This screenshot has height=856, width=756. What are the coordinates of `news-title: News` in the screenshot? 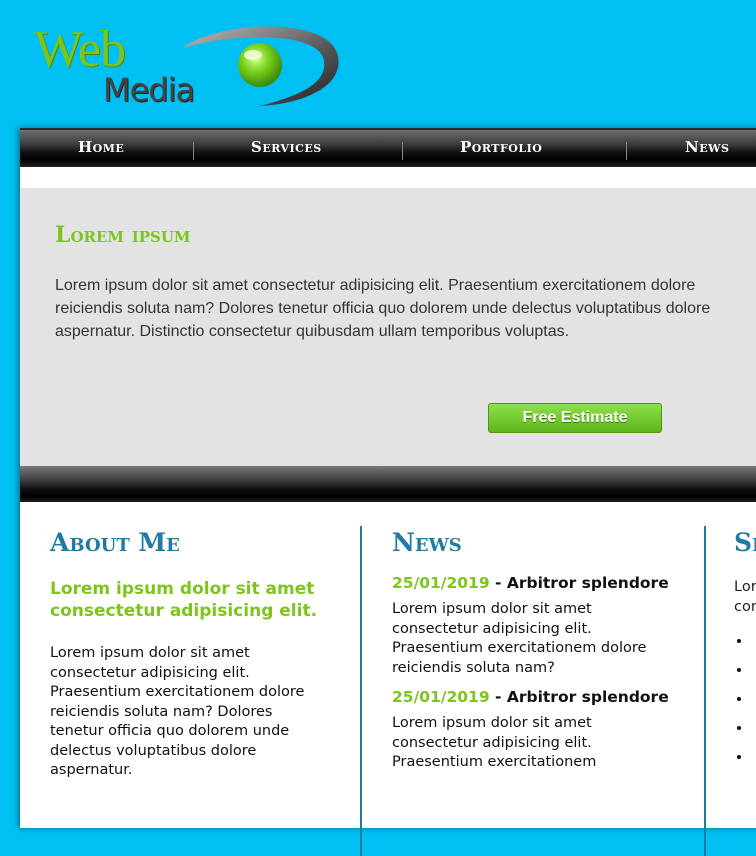 It's located at (427, 542).